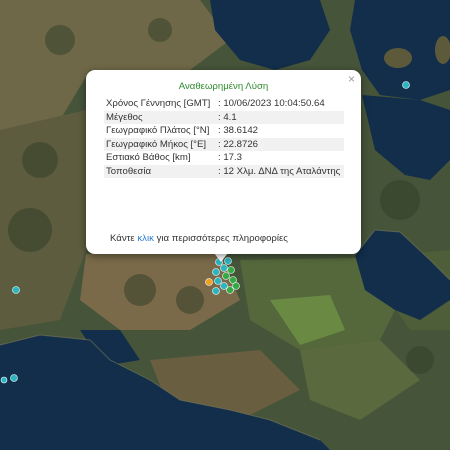 The image size is (450, 450). What do you see at coordinates (160, 171) in the screenshot?
I see `row-label-location: Τοποθεσία` at bounding box center [160, 171].